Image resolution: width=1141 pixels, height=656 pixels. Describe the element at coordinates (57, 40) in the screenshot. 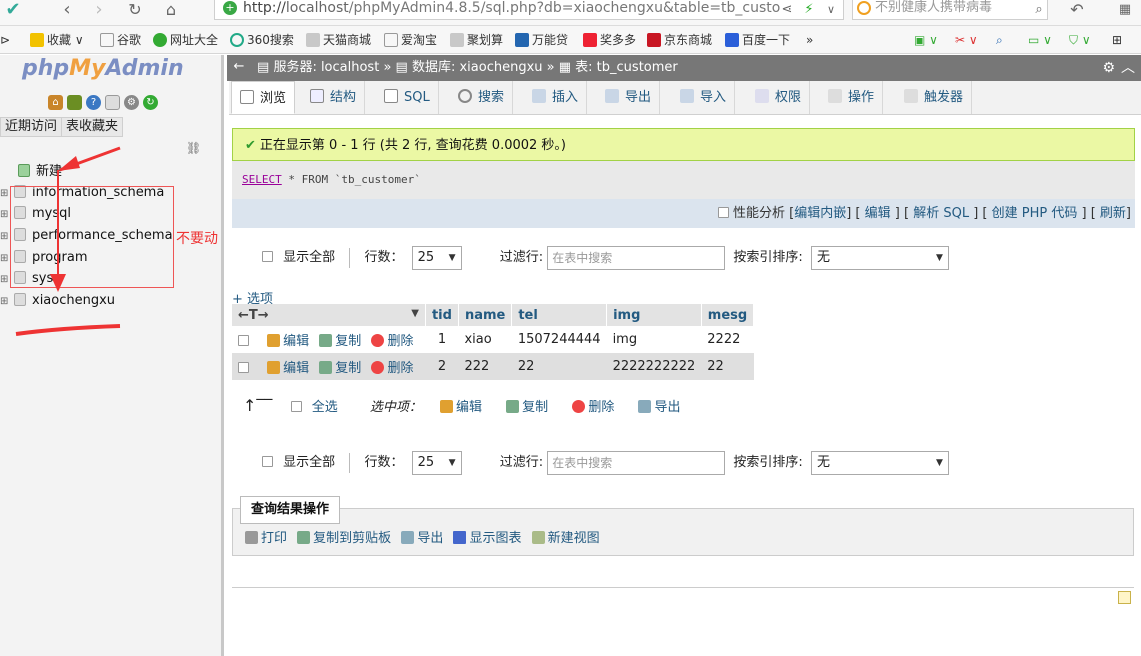

I see `bookmark-favorites: 收藏 ∨` at that location.